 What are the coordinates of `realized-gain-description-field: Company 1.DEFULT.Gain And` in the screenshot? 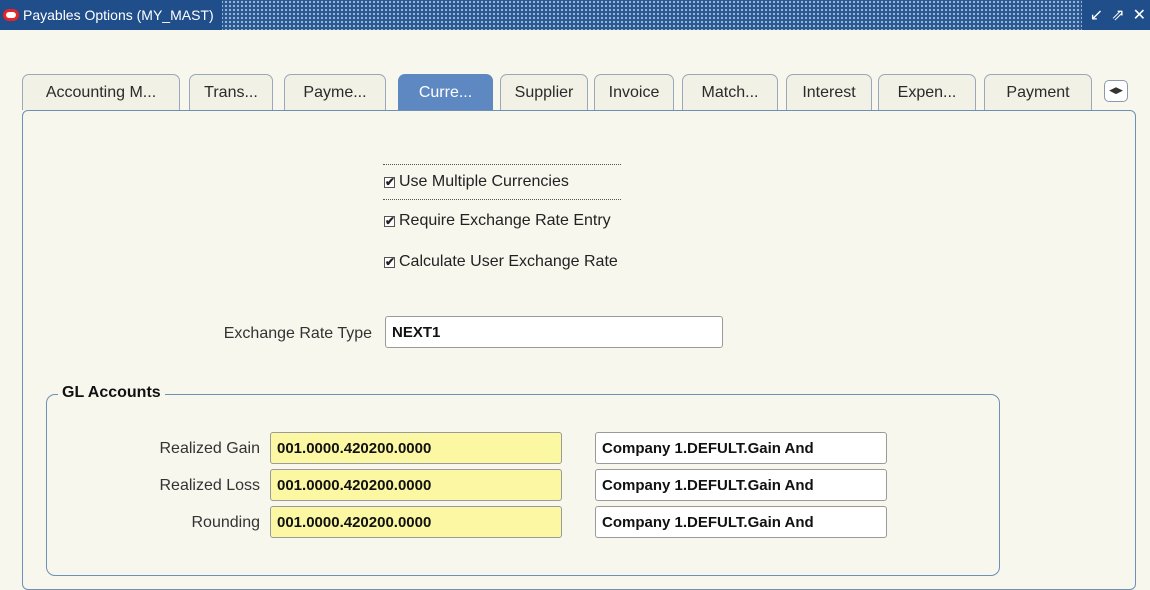 It's located at (741, 448).